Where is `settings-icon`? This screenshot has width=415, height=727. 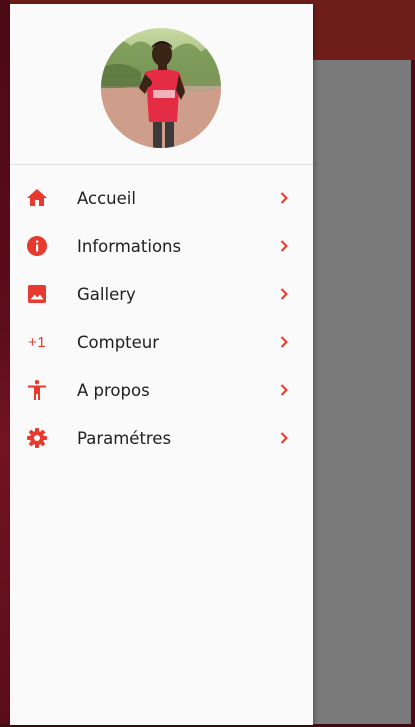
settings-icon is located at coordinates (37, 438).